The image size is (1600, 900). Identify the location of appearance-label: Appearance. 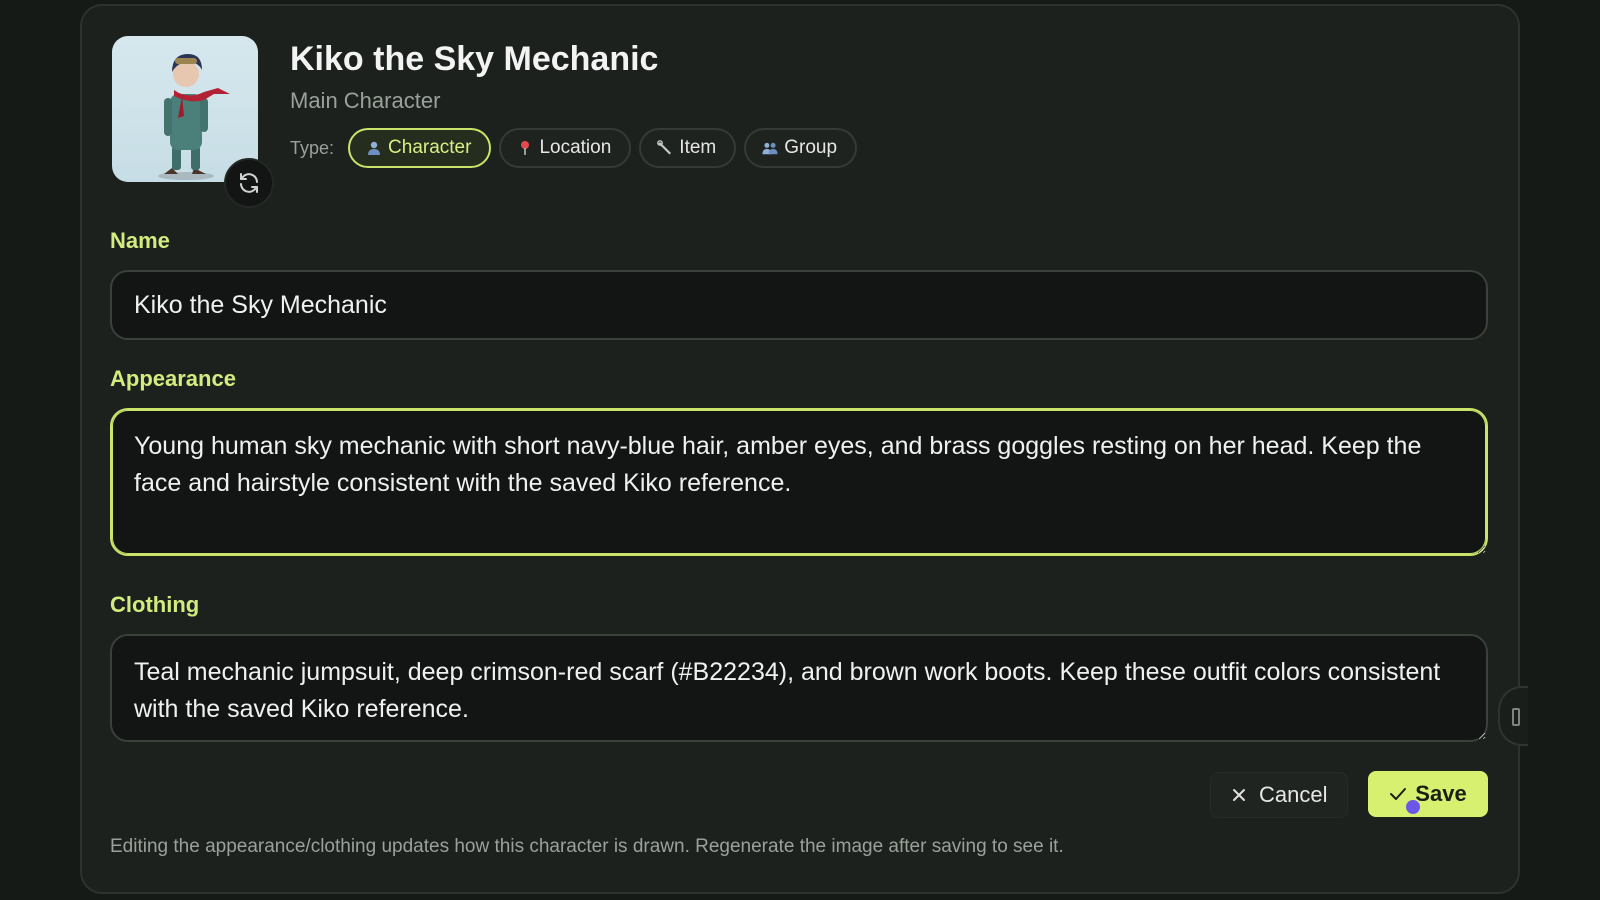
(173, 378).